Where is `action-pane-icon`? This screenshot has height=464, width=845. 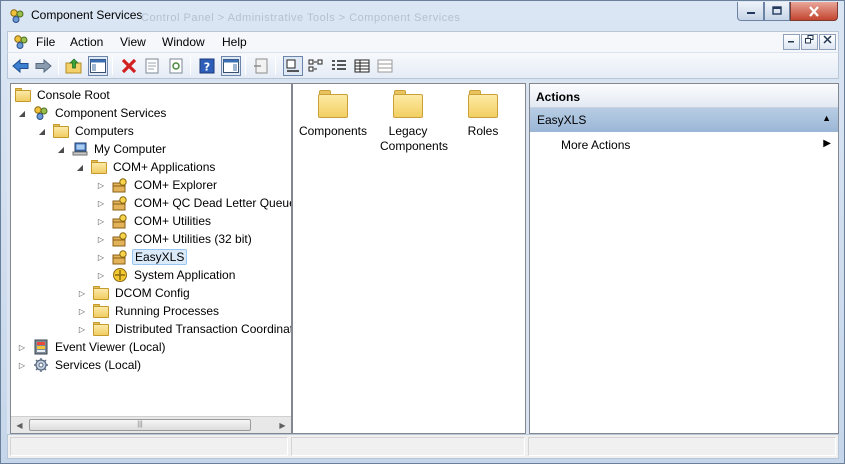 action-pane-icon is located at coordinates (231, 66).